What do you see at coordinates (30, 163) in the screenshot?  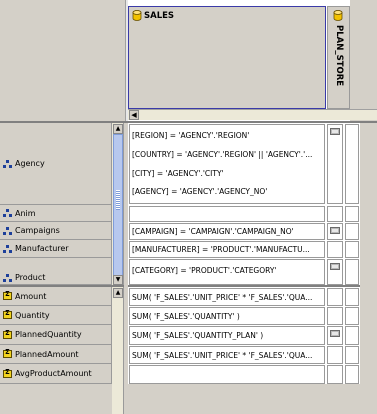 I see `dimension-label: Agency` at bounding box center [30, 163].